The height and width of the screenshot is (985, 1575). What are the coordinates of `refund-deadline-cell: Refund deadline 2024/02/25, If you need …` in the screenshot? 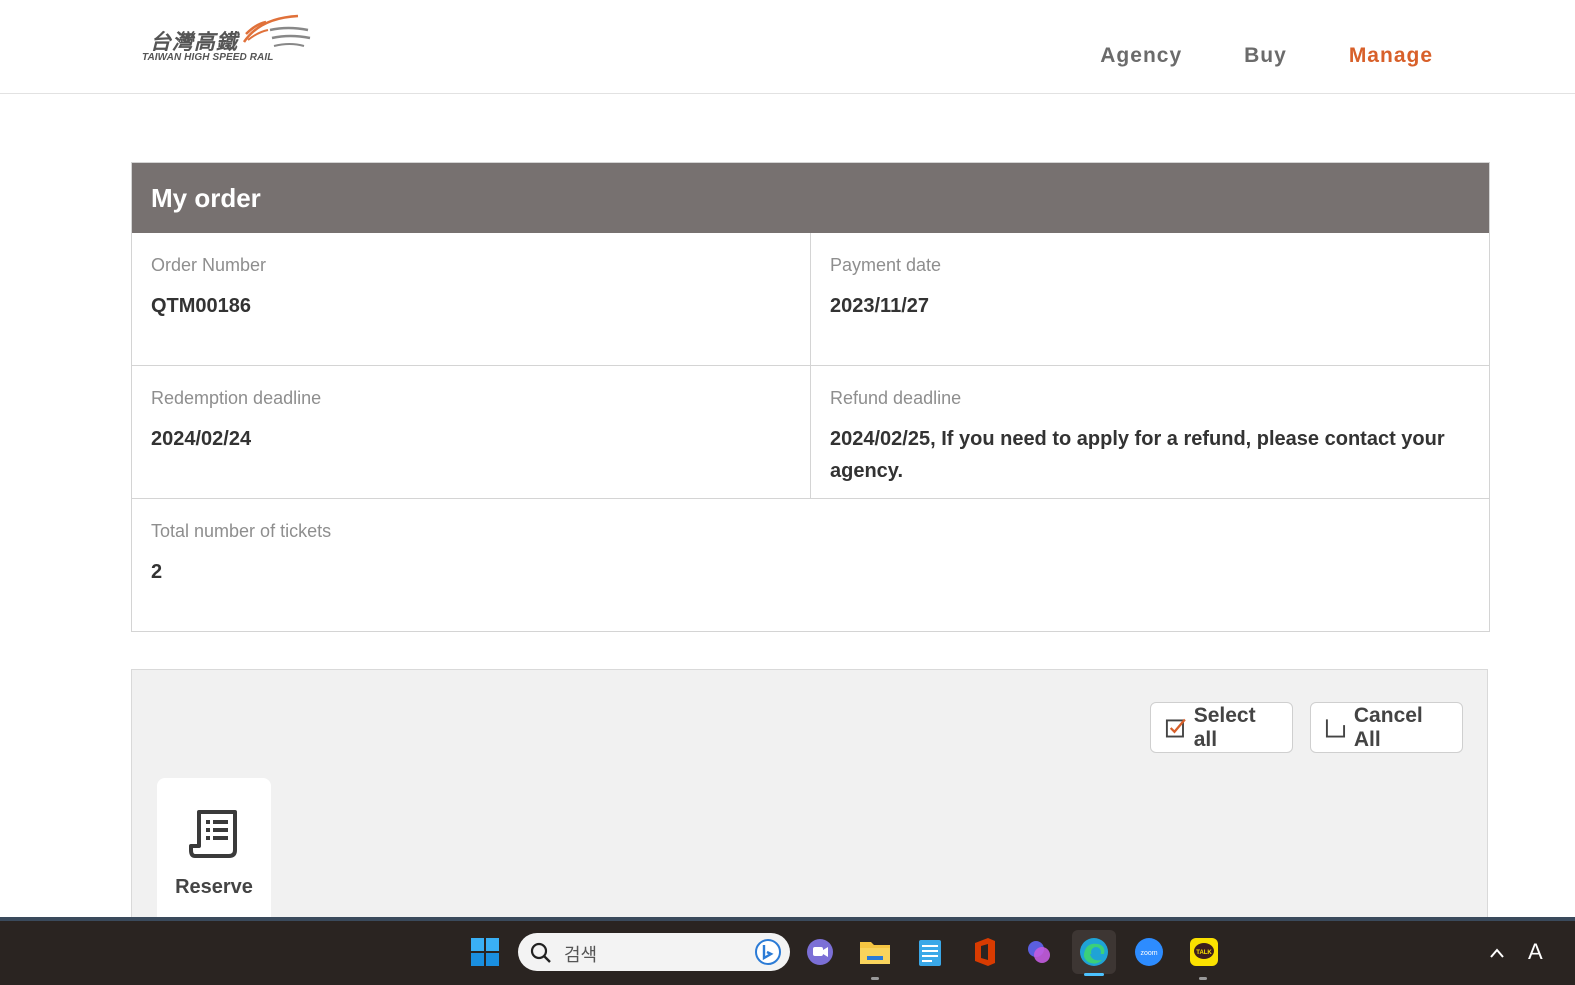 It's located at (1149, 432).